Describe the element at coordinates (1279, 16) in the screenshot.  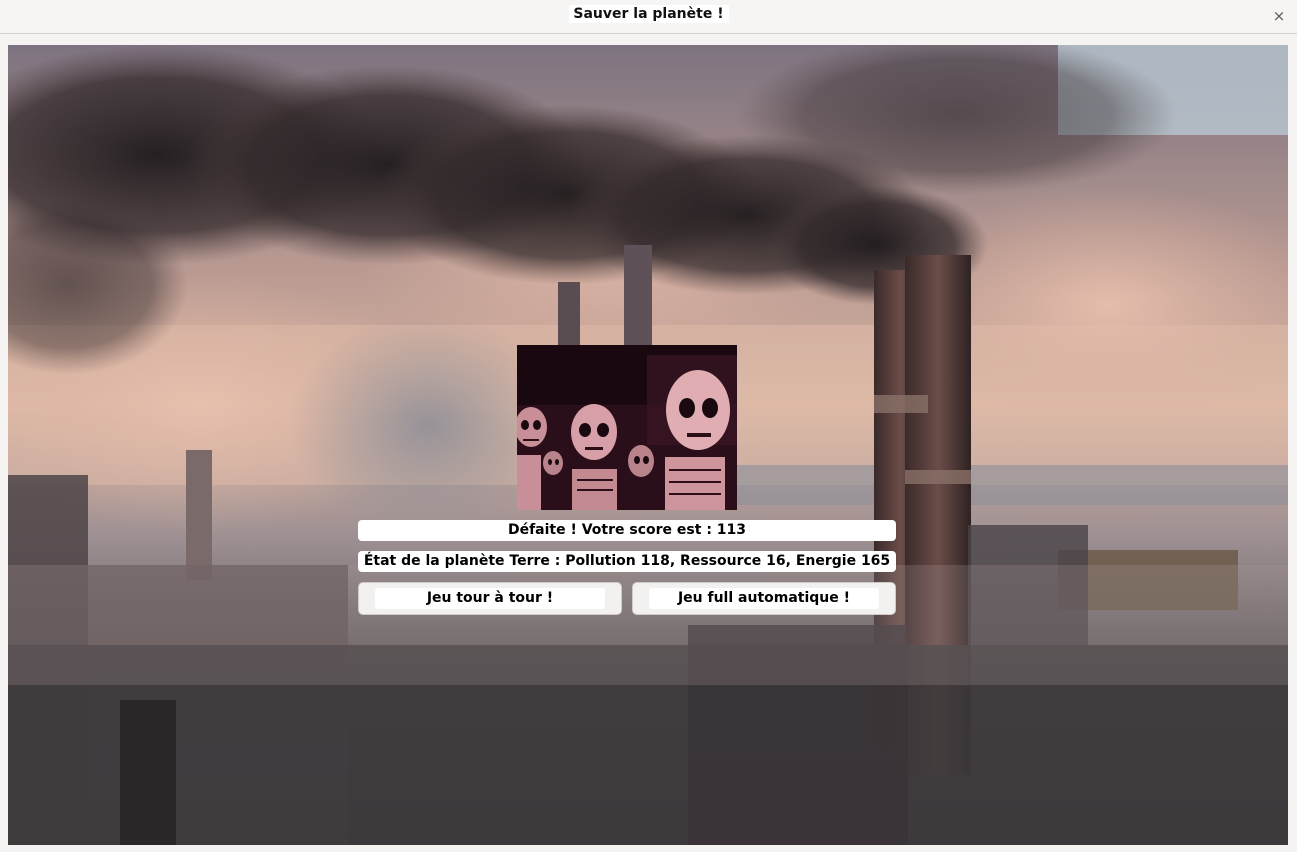
I see `close-icon: ×` at that location.